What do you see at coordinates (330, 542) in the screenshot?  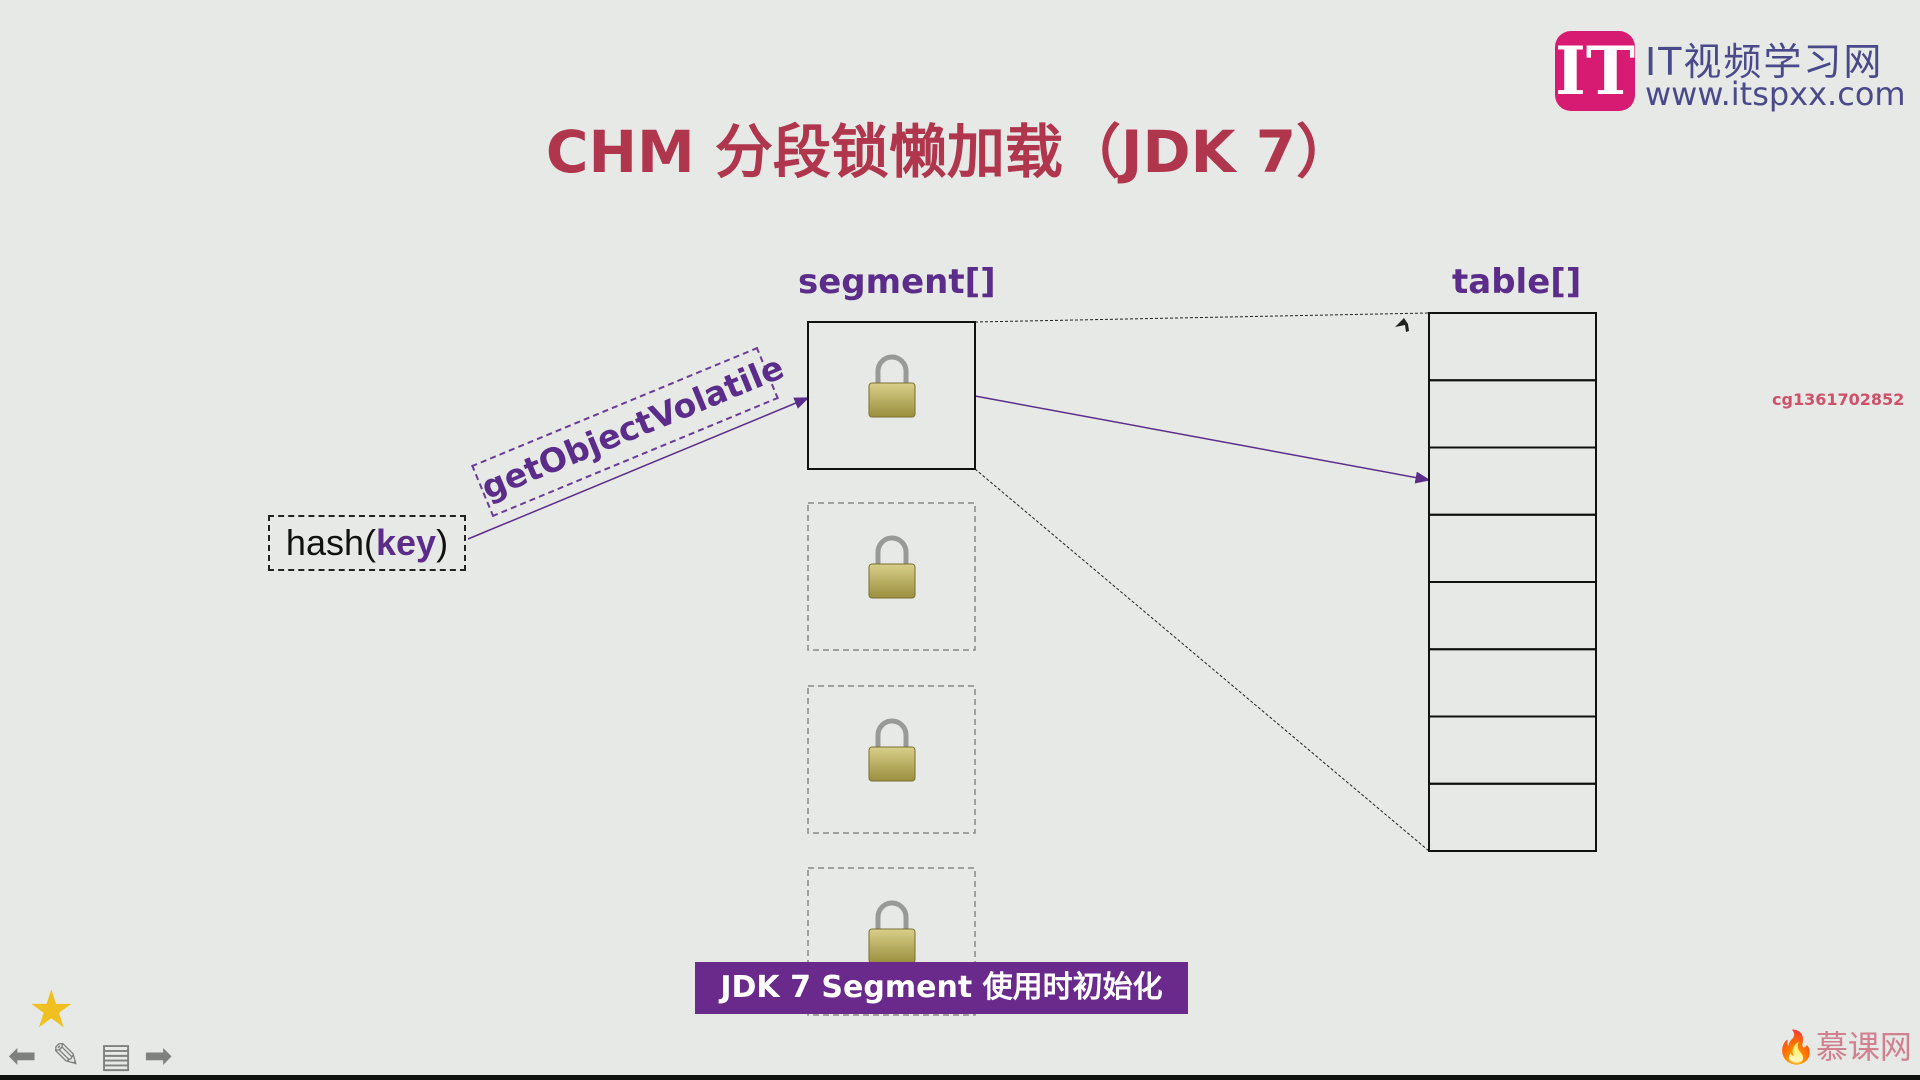 I see `hash-prefix: hash(` at bounding box center [330, 542].